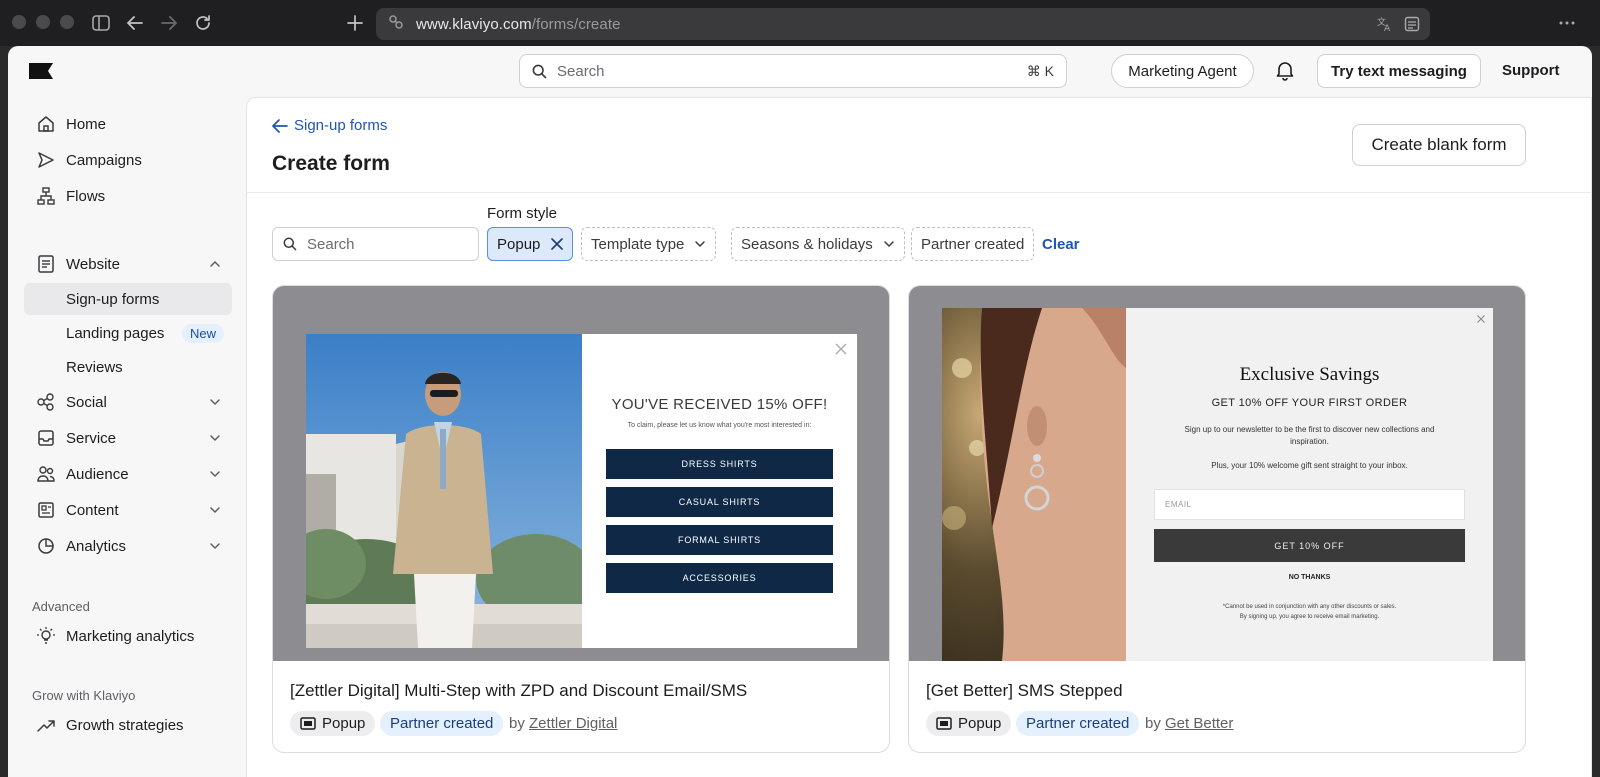 Image resolution: width=1600 pixels, height=777 pixels. I want to click on back-link-label: Sign-up forms, so click(341, 125).